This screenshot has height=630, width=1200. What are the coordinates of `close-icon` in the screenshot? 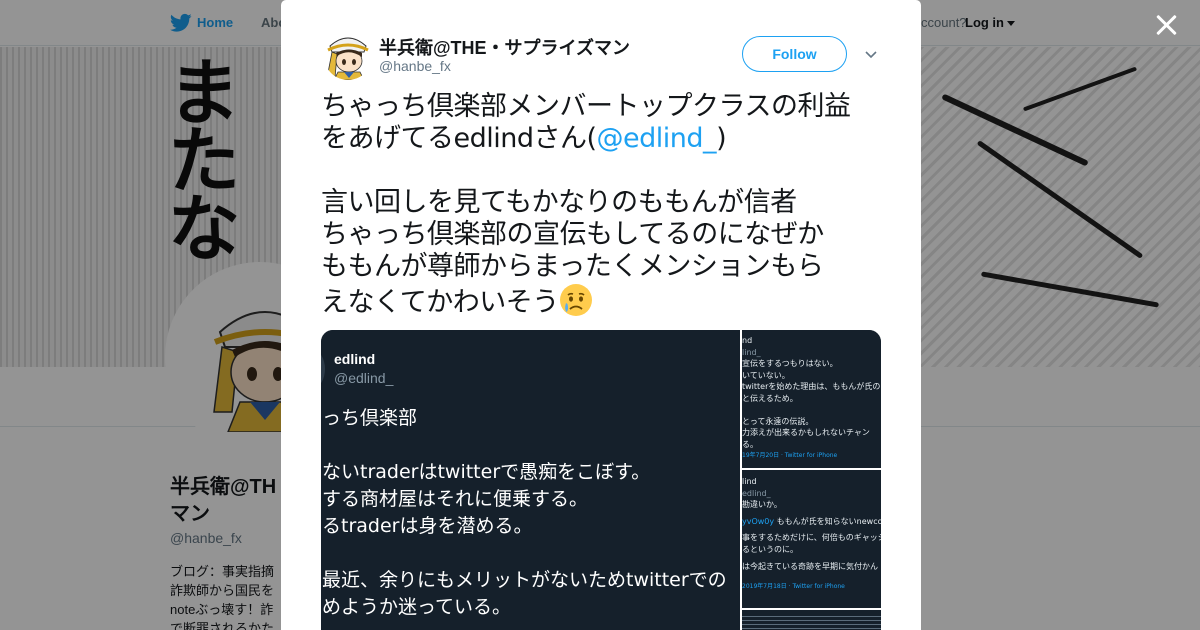 It's located at (1167, 25).